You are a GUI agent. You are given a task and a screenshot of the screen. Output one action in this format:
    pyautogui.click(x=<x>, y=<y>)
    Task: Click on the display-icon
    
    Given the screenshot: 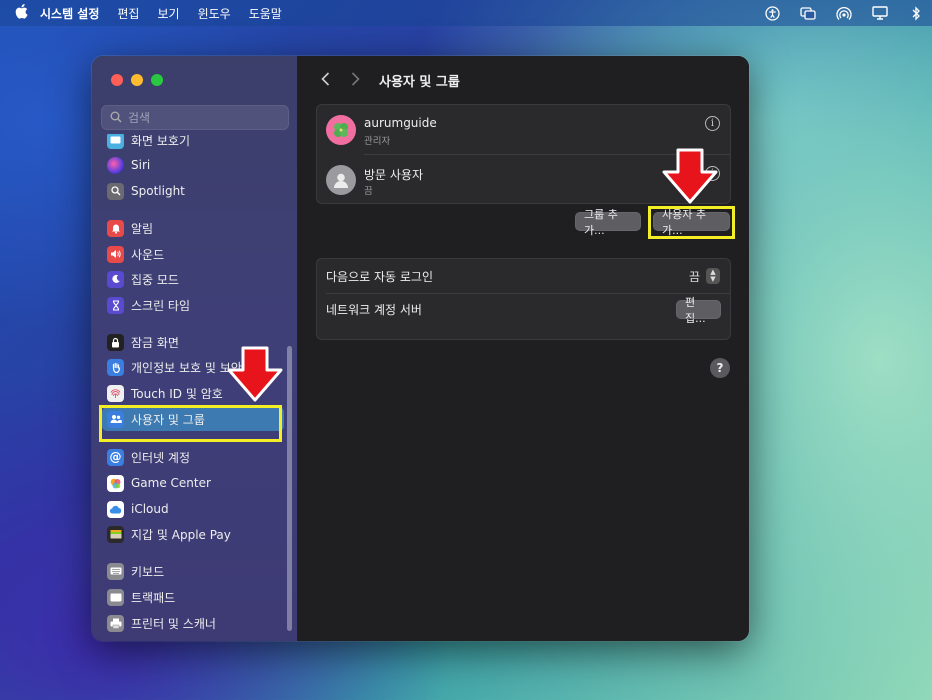 What is the action you would take?
    pyautogui.click(x=880, y=13)
    